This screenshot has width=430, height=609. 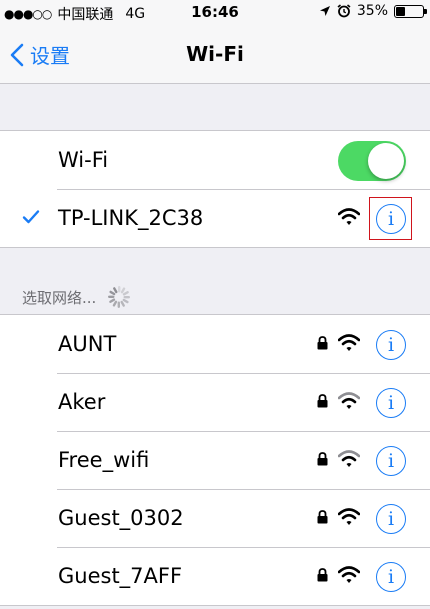 What do you see at coordinates (104, 460) in the screenshot?
I see `network-name: Free_wifi` at bounding box center [104, 460].